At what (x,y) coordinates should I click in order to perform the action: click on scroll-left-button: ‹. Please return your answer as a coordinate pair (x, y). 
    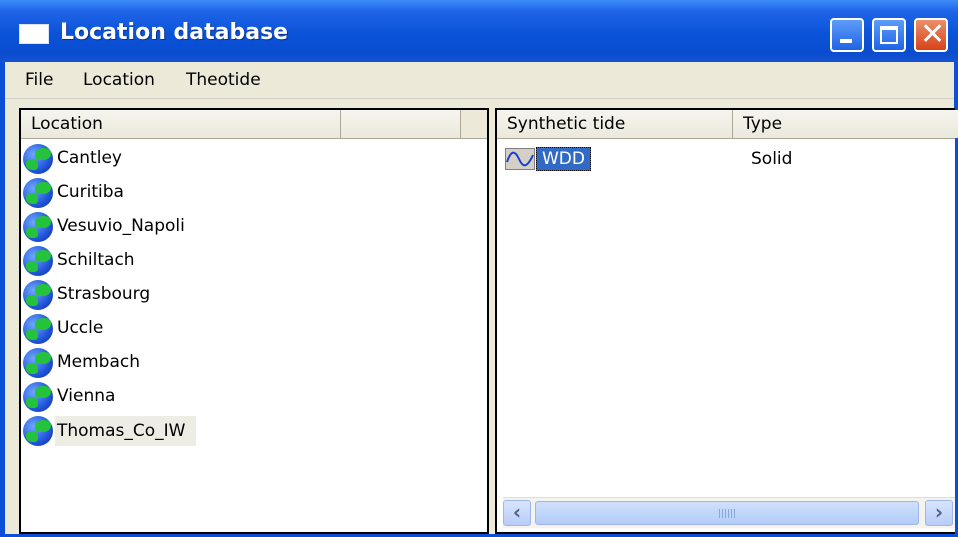
    Looking at the image, I should click on (517, 513).